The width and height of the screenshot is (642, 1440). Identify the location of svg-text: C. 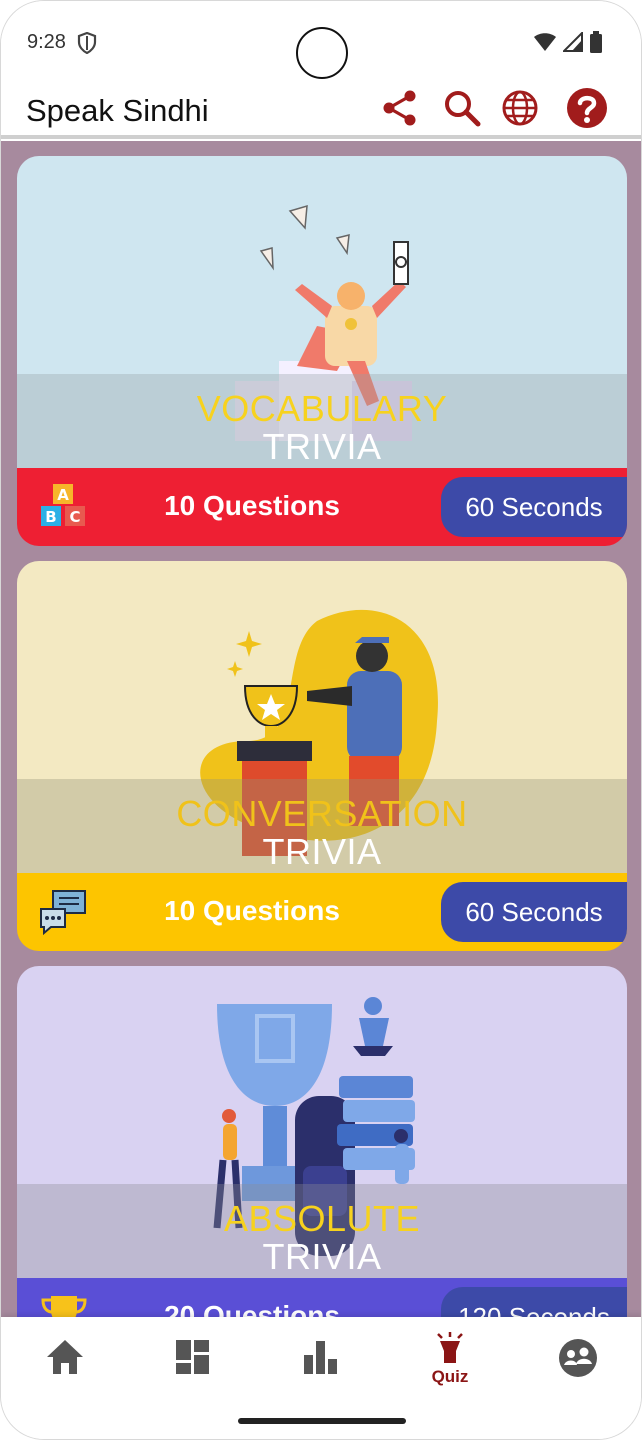
(74, 517).